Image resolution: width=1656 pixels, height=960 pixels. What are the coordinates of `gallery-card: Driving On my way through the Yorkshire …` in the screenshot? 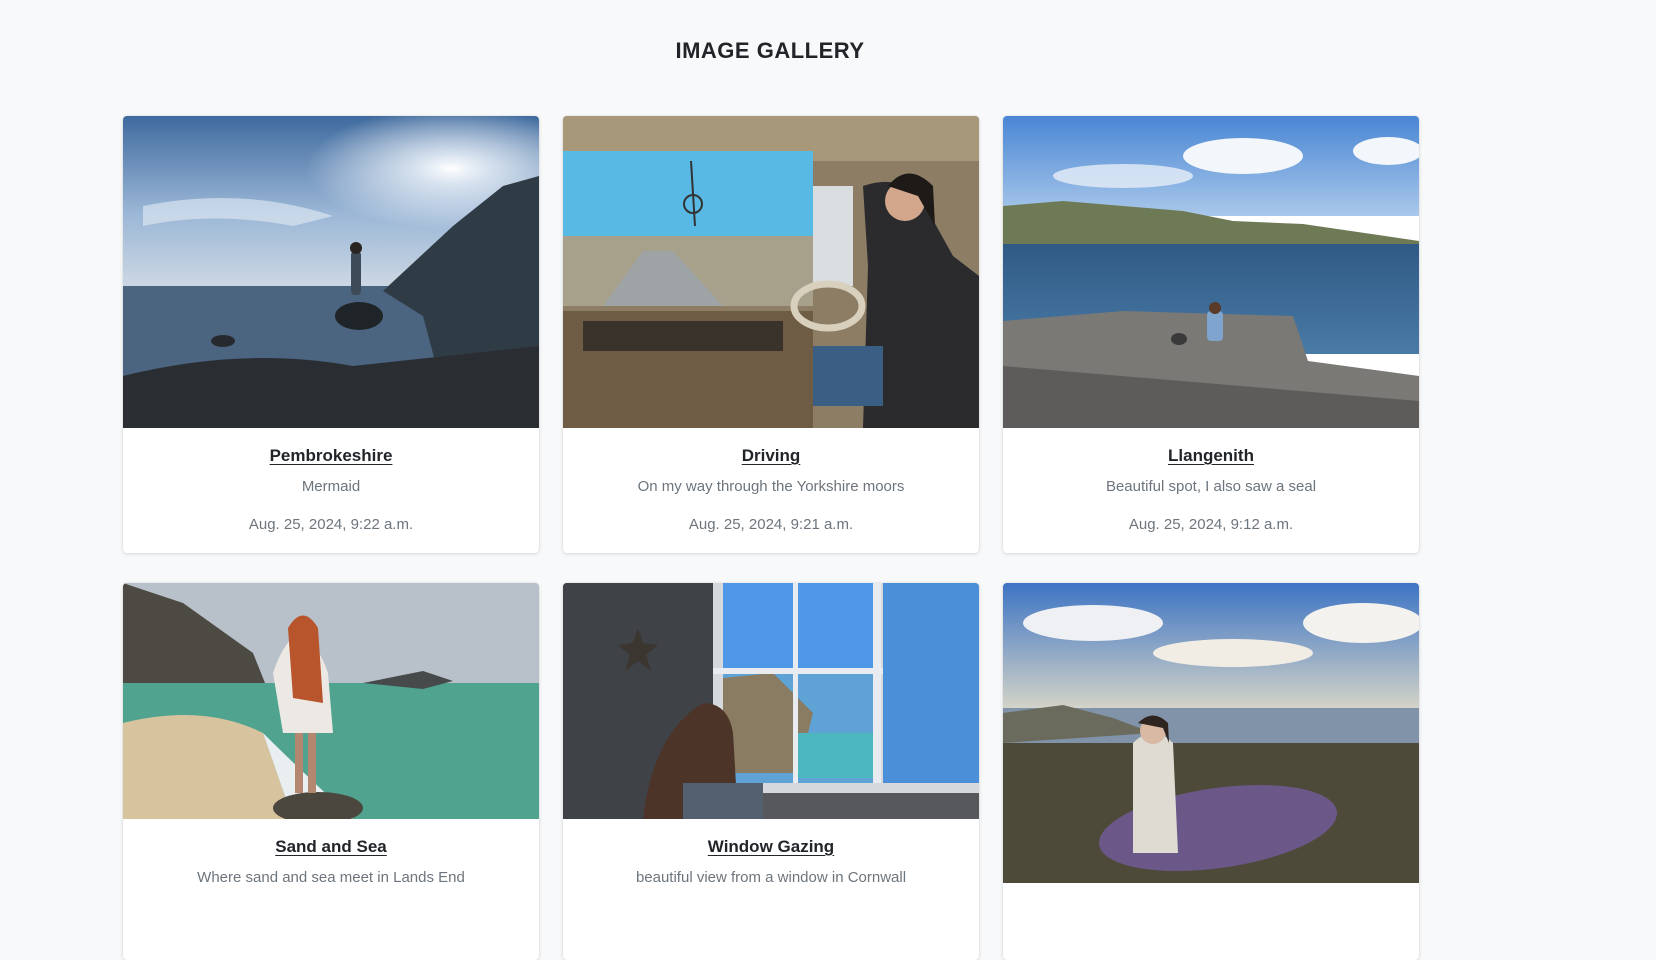 It's located at (771, 334).